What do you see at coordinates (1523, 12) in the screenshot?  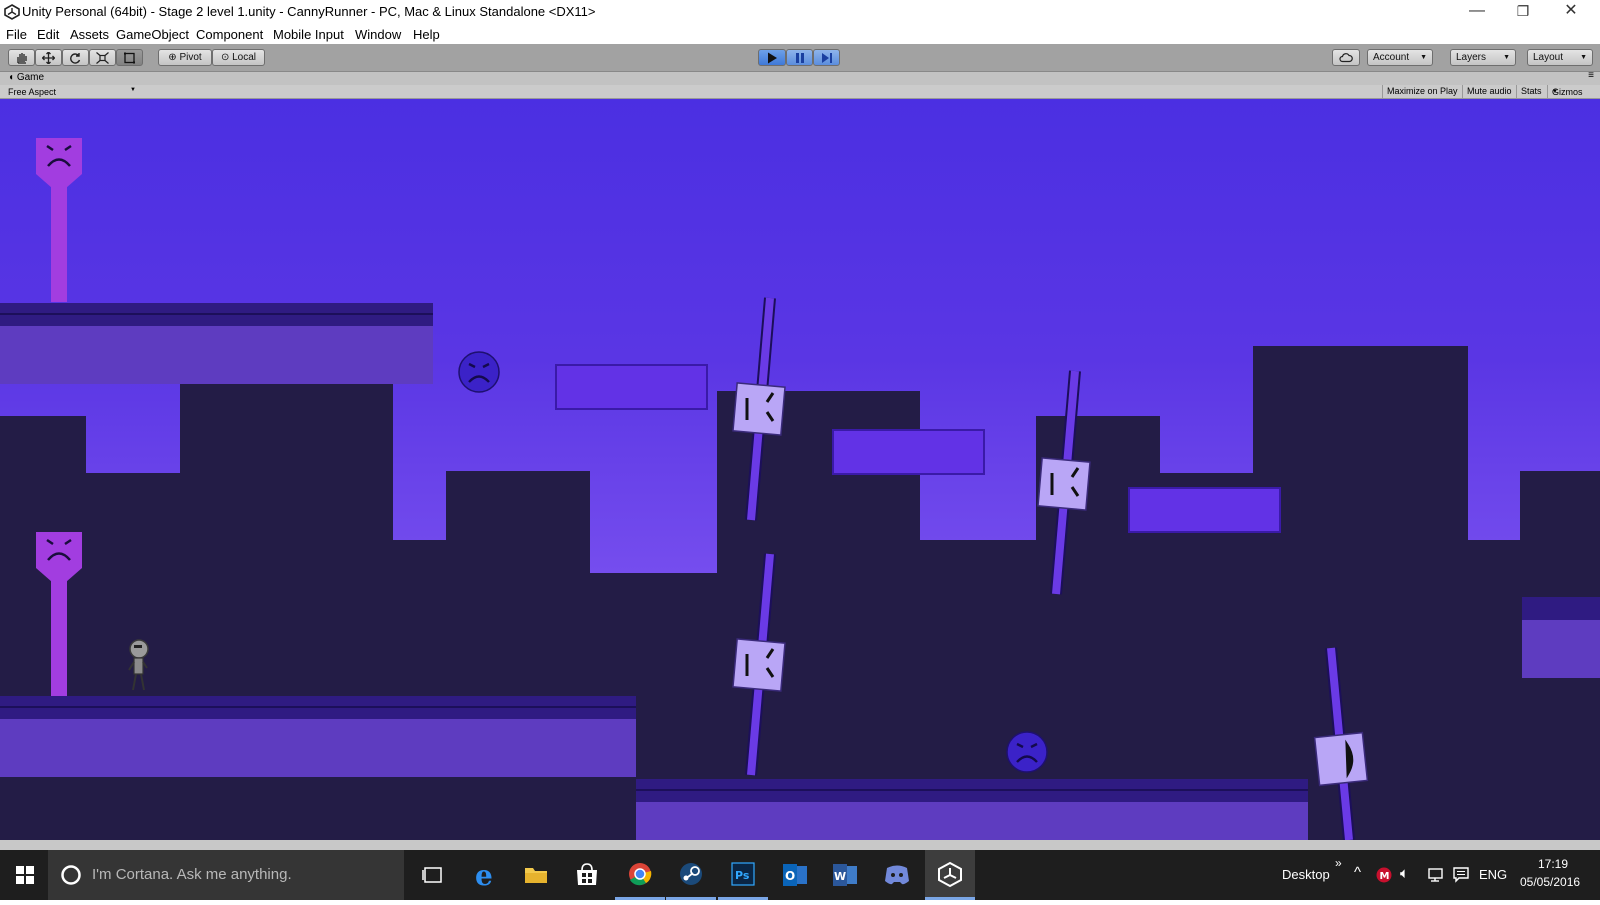 I see `maximize-button: ❐` at bounding box center [1523, 12].